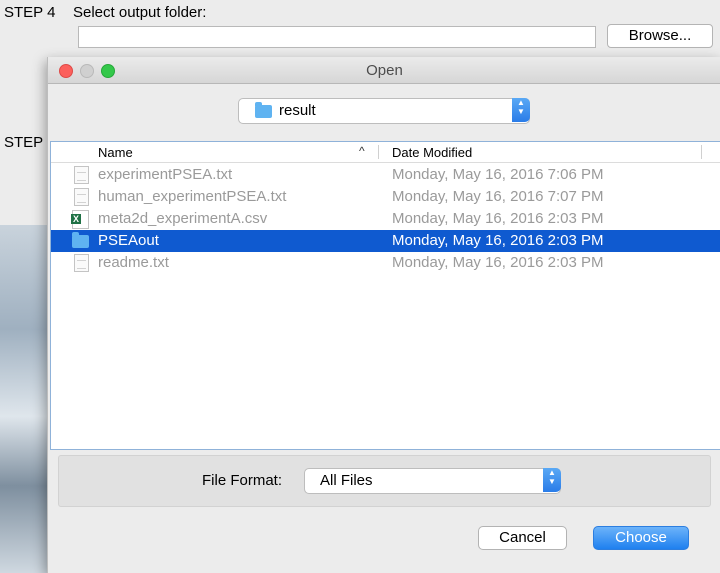  What do you see at coordinates (384, 111) in the screenshot?
I see `location-popup: result ▲ ▼` at bounding box center [384, 111].